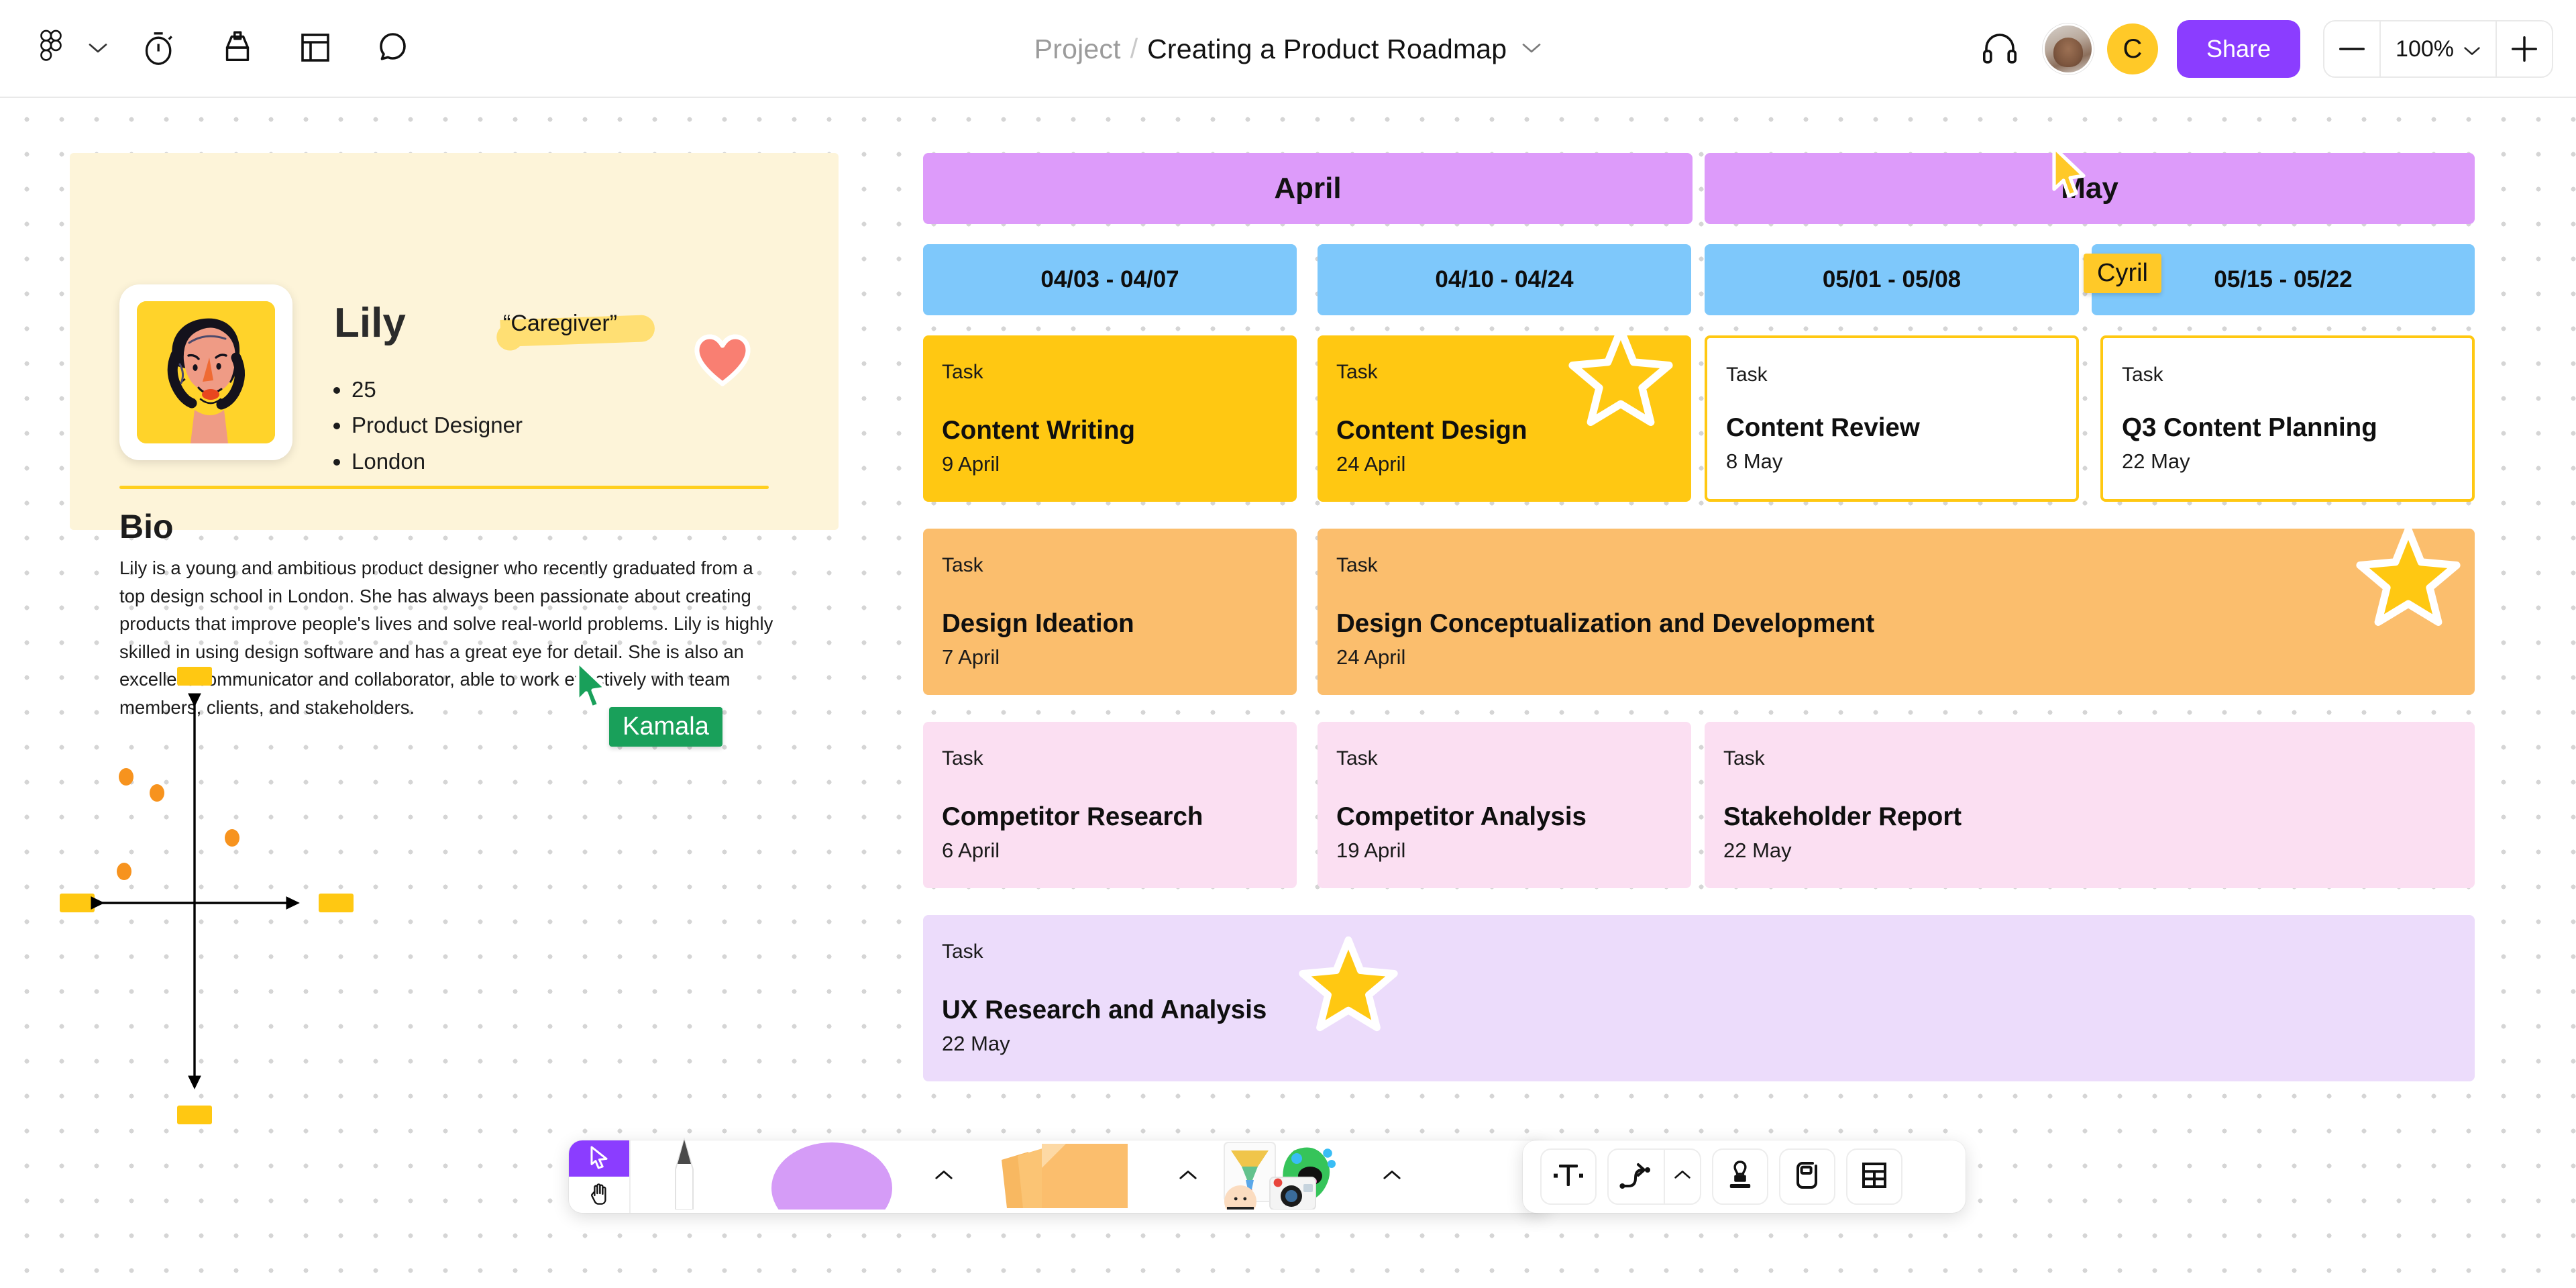 This screenshot has height=1288, width=2576. Describe the element at coordinates (1504, 805) in the screenshot. I see `task-card-competitor-analysis: Task Competitor Analysis 19 April` at that location.